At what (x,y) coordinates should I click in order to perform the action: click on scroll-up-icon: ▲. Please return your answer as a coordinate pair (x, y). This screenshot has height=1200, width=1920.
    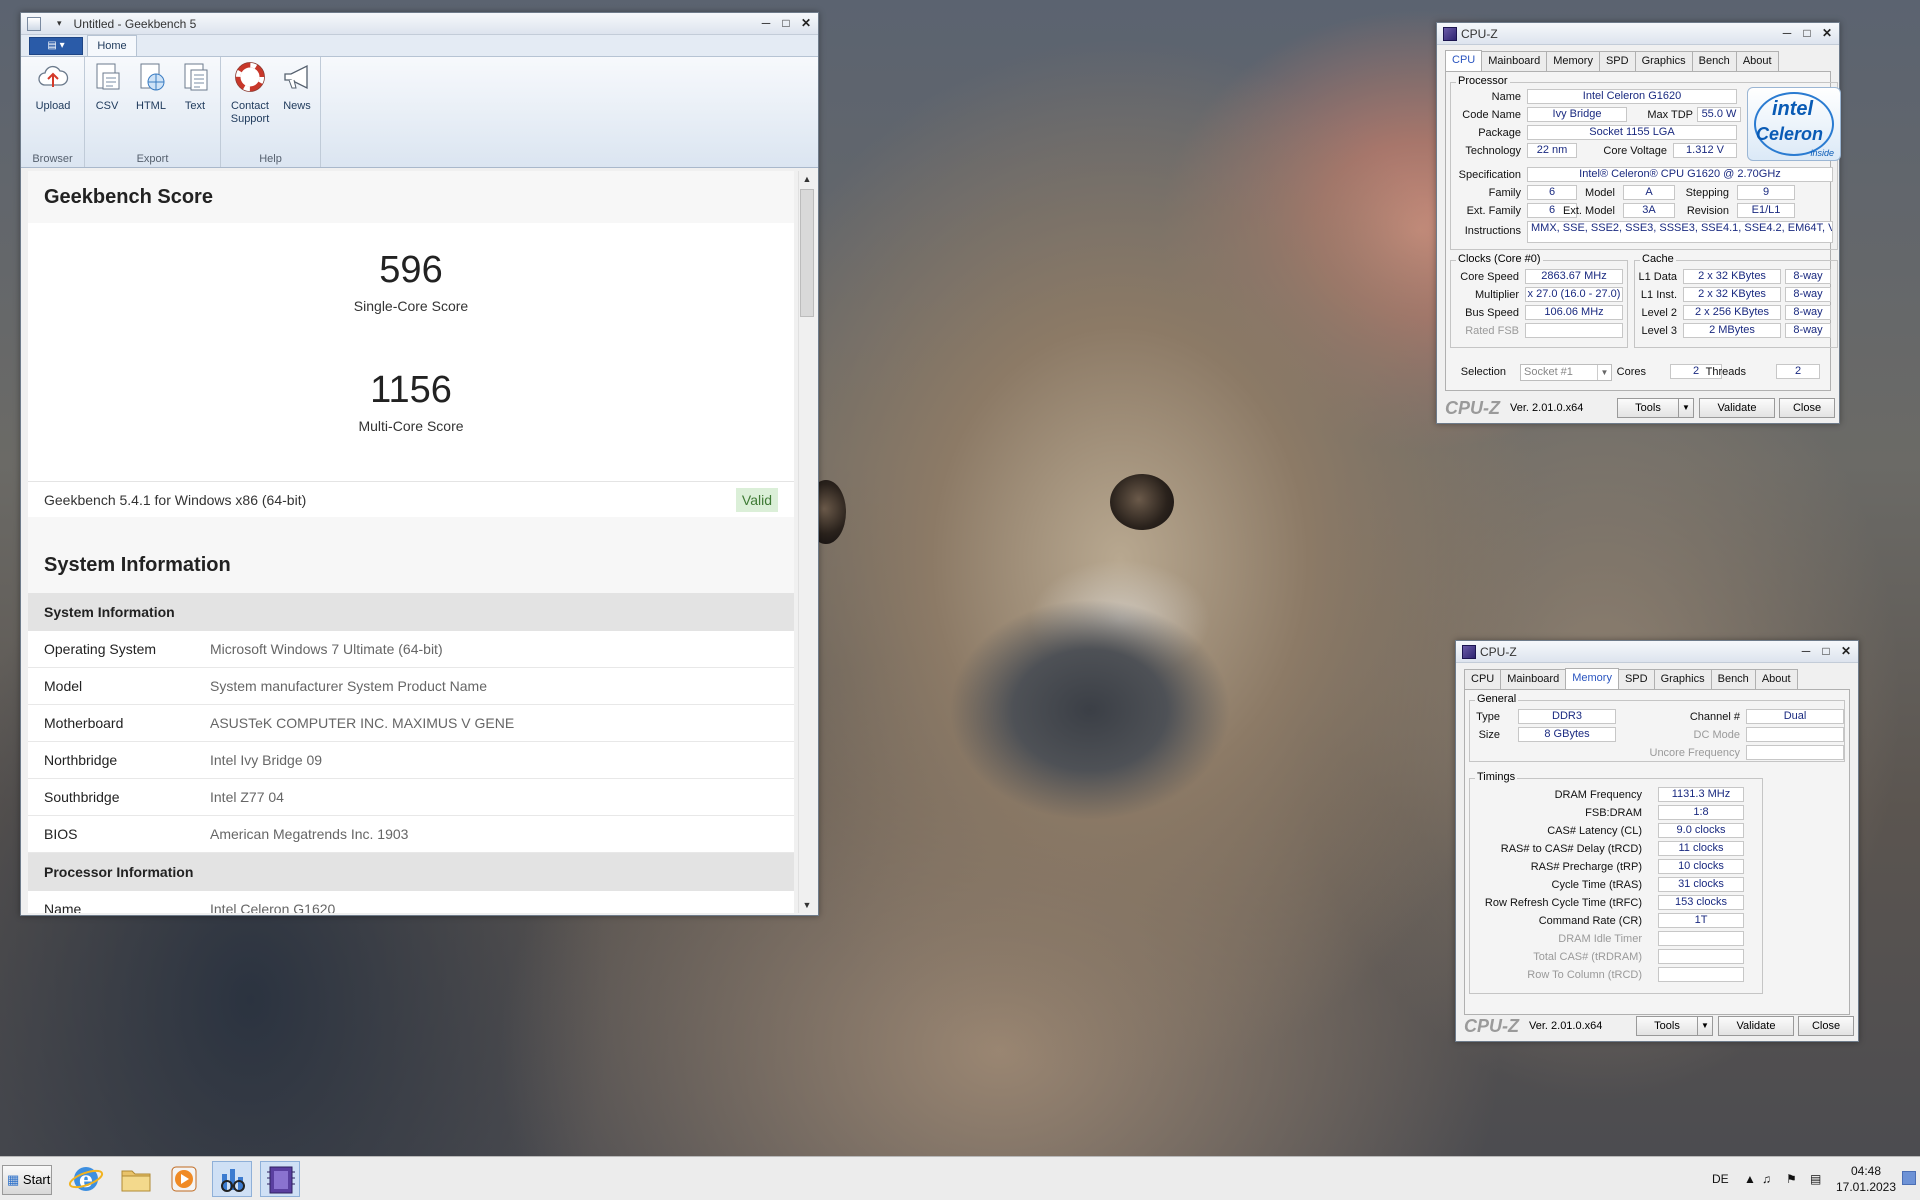
    Looking at the image, I should click on (807, 179).